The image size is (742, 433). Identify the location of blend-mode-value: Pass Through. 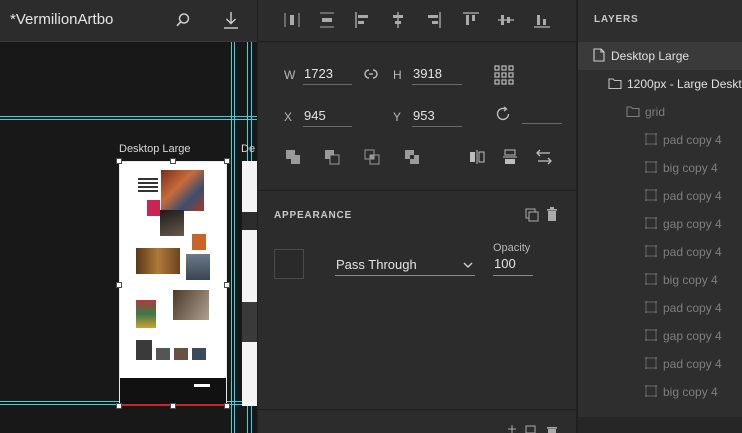
(376, 264).